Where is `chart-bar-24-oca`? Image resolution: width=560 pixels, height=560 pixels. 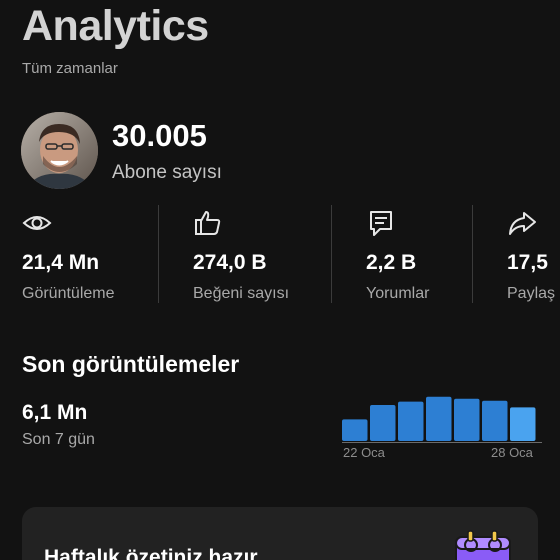 chart-bar-24-oca is located at coordinates (411, 421).